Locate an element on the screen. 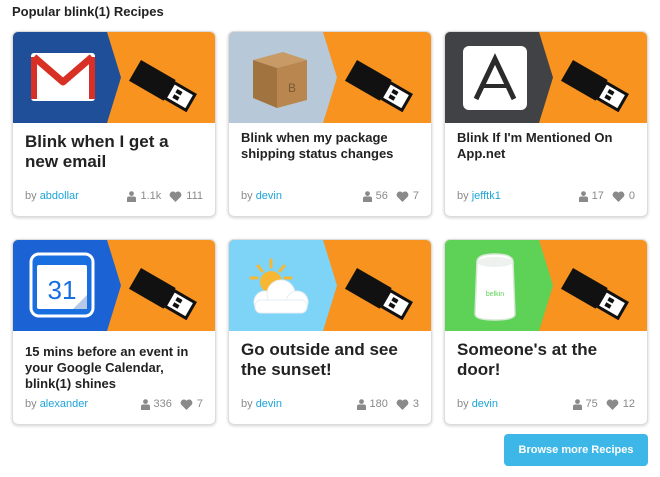 The height and width of the screenshot is (477, 660). svg-text: B is located at coordinates (292, 88).